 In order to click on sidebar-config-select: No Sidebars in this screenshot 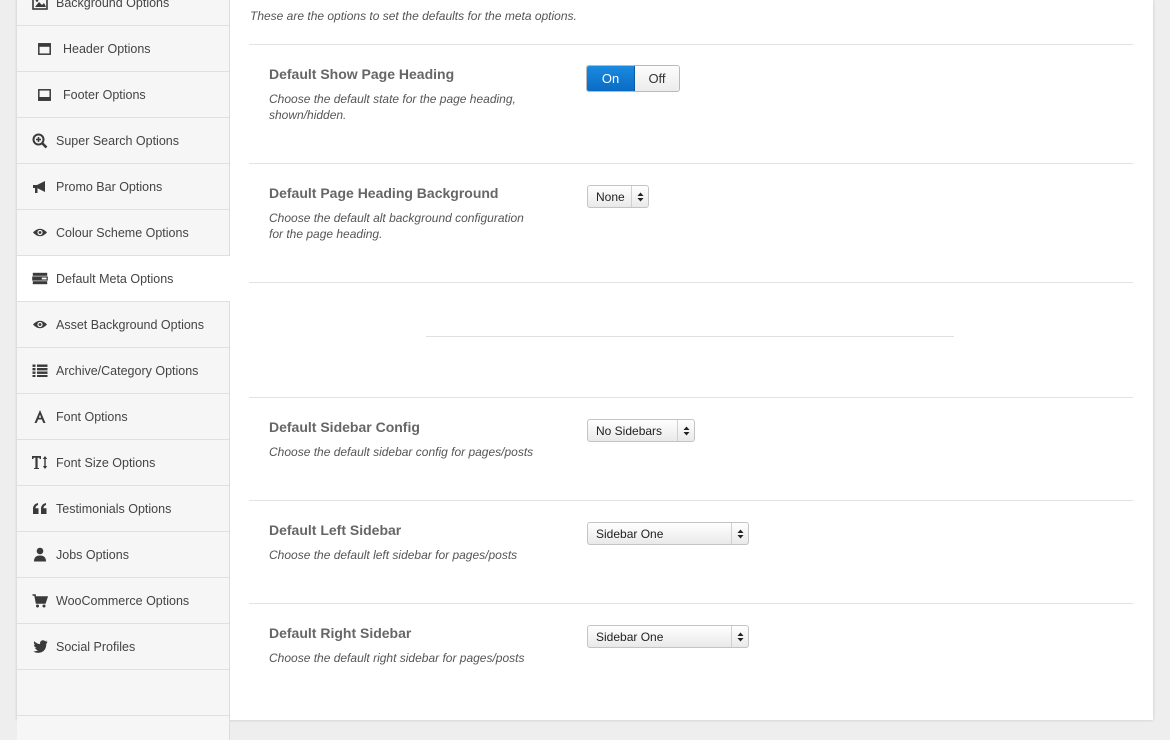, I will do `click(641, 430)`.